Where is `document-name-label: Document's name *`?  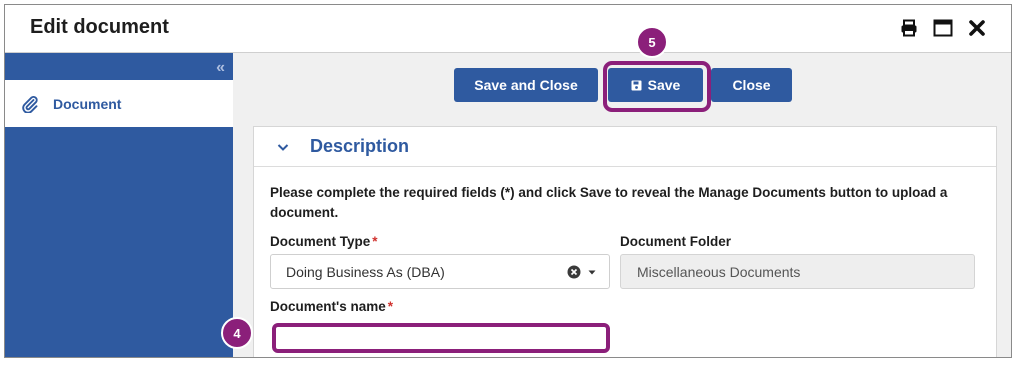
document-name-label: Document's name * is located at coordinates (331, 306).